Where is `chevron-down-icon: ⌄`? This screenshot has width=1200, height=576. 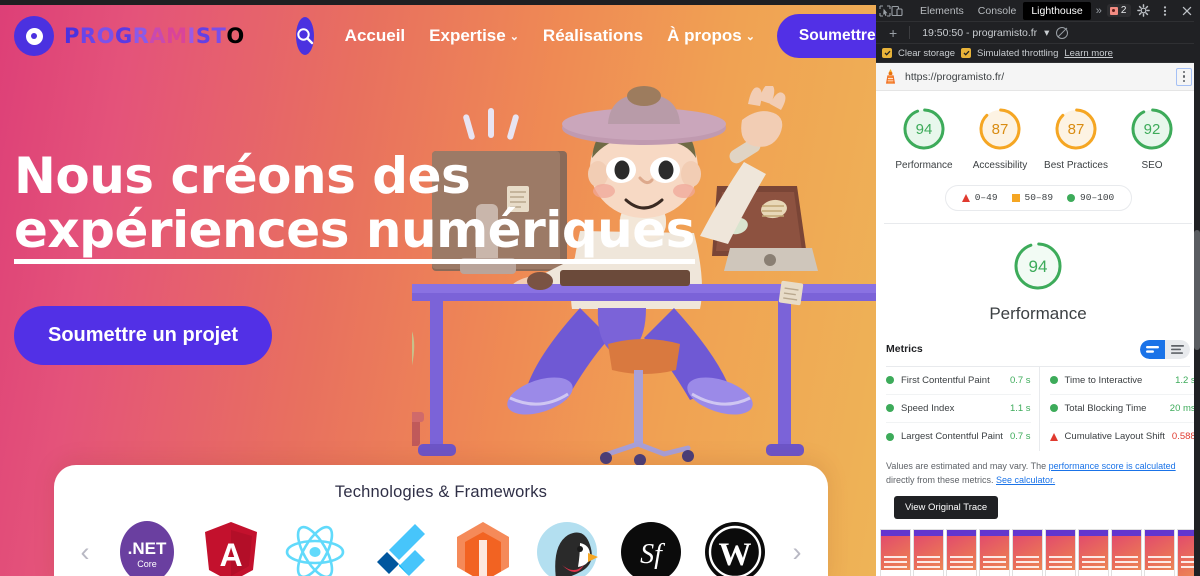 chevron-down-icon: ⌄ is located at coordinates (750, 36).